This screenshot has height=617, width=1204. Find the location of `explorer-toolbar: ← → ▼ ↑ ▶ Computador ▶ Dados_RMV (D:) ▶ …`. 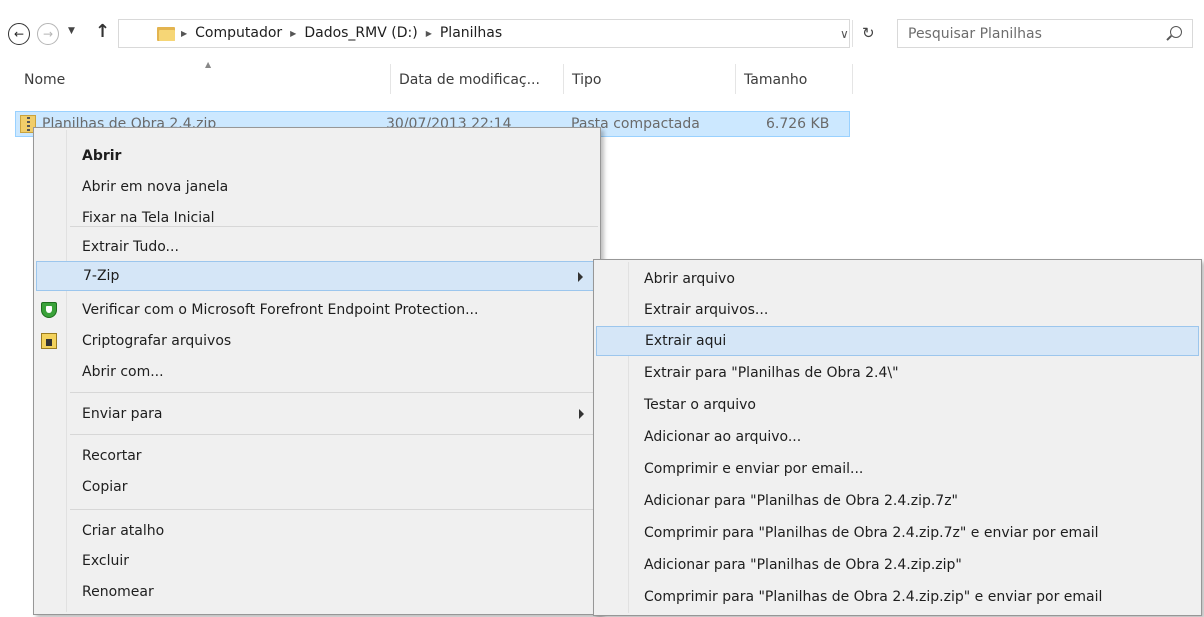

explorer-toolbar: ← → ▼ ↑ ▶ Computador ▶ Dados_RMV (D:) ▶ … is located at coordinates (602, 32).